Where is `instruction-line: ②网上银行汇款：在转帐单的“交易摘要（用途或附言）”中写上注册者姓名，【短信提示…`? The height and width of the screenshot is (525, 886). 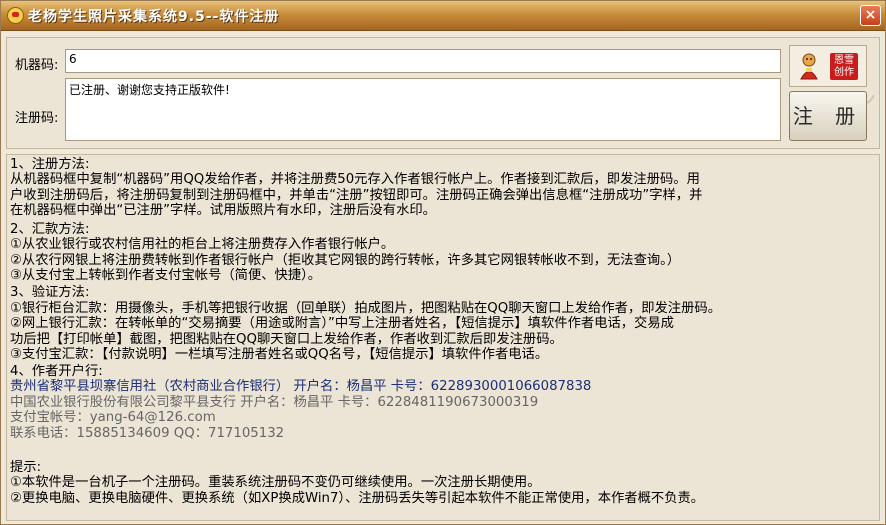
instruction-line: ②网上银行汇款：在转帐单的“交易摘要（用途或附言）”中写上注册者姓名，【短信提示… is located at coordinates (342, 323).